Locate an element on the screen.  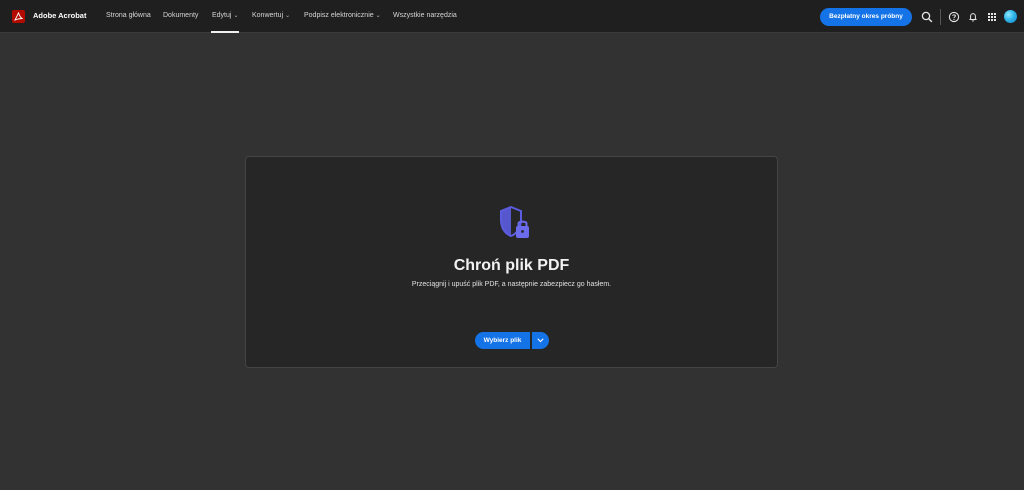
nav-documents-label: Dokumenty is located at coordinates (181, 15).